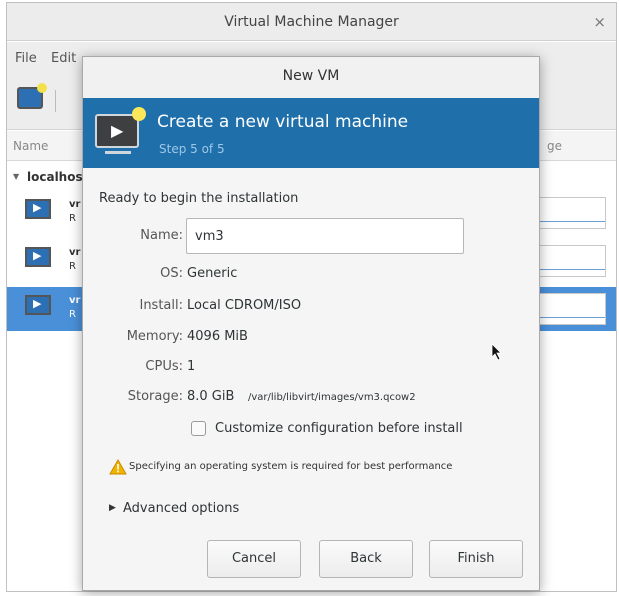 The image size is (619, 596). I want to click on storage-label: Storage:, so click(155, 396).